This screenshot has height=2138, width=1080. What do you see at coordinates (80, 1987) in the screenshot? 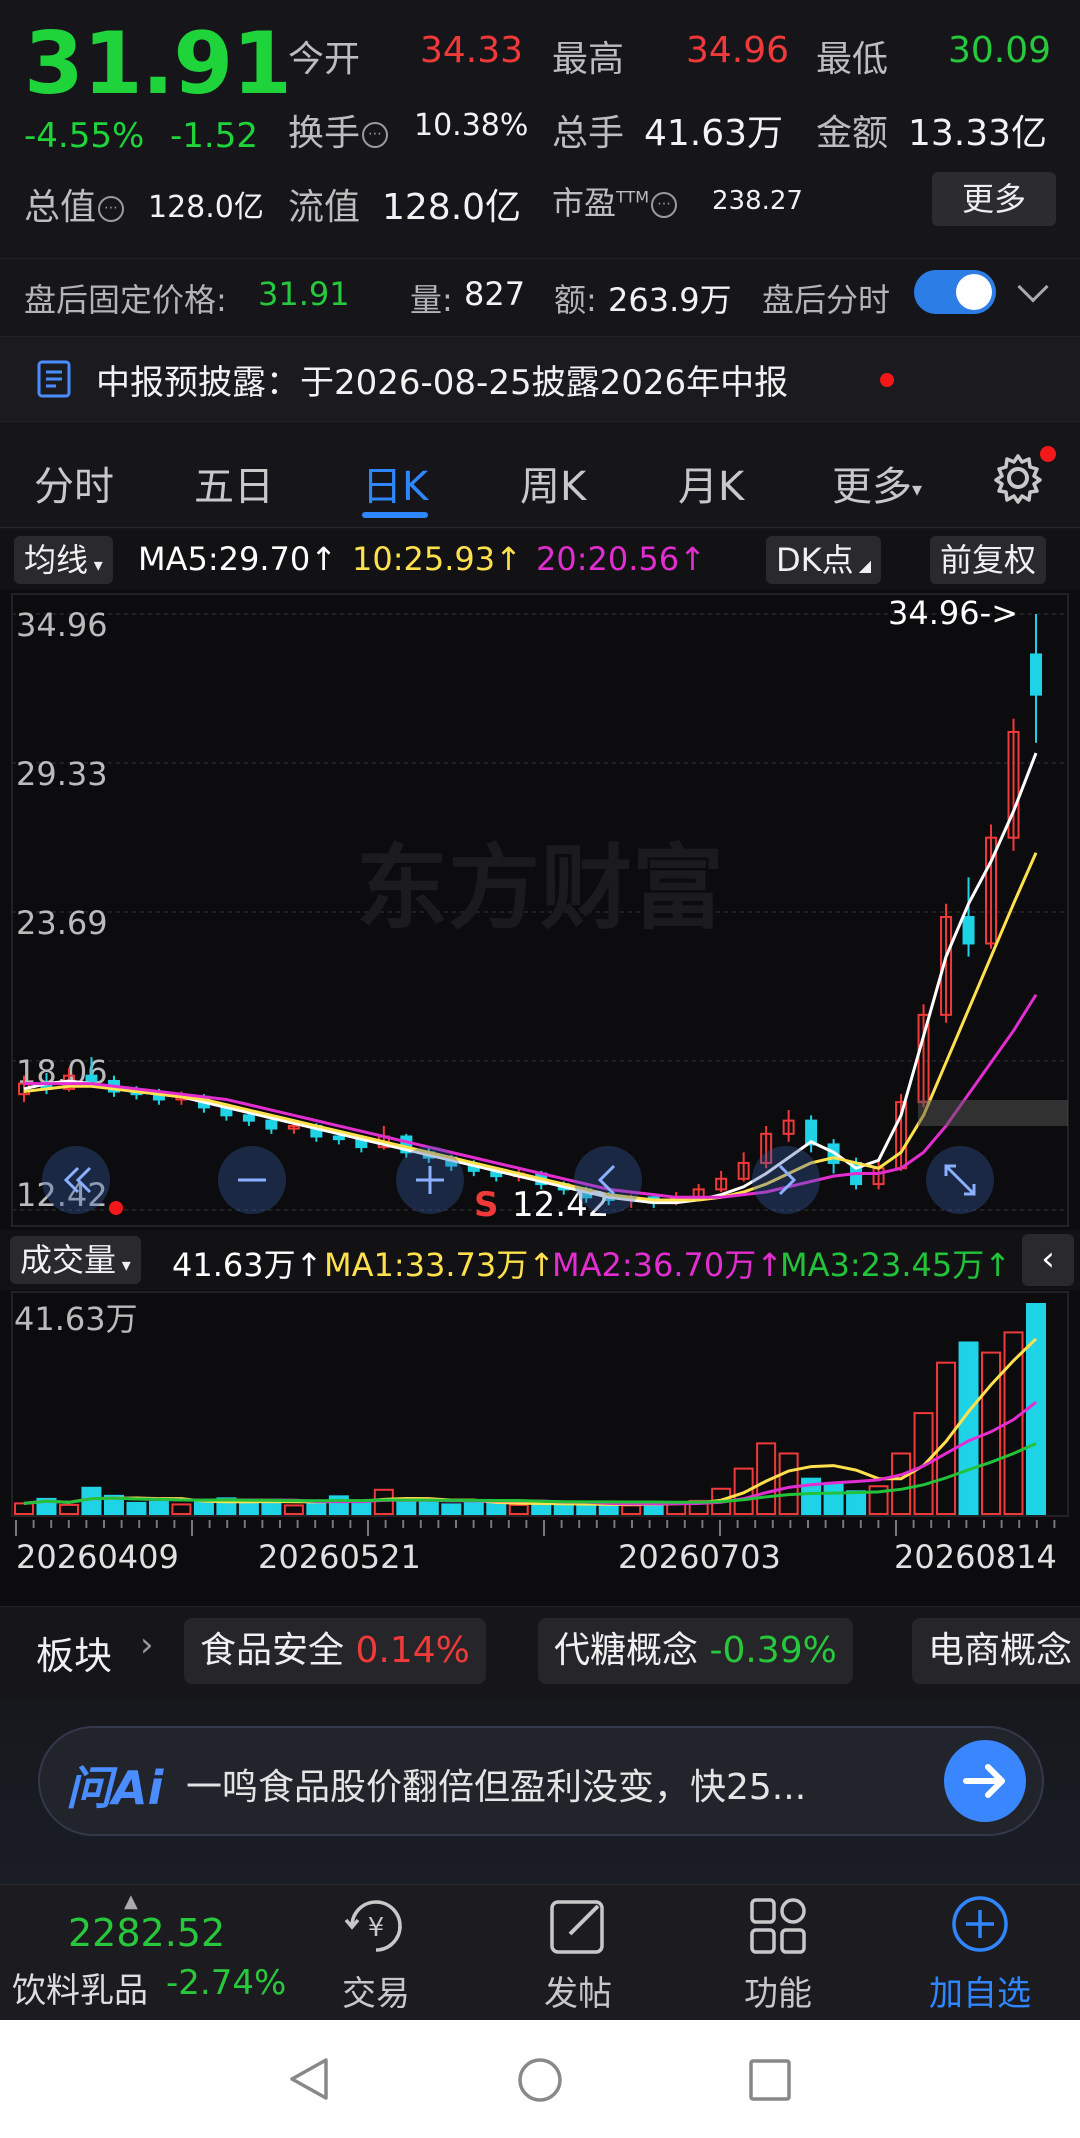
I see `index-name: 饮料乳品` at bounding box center [80, 1987].